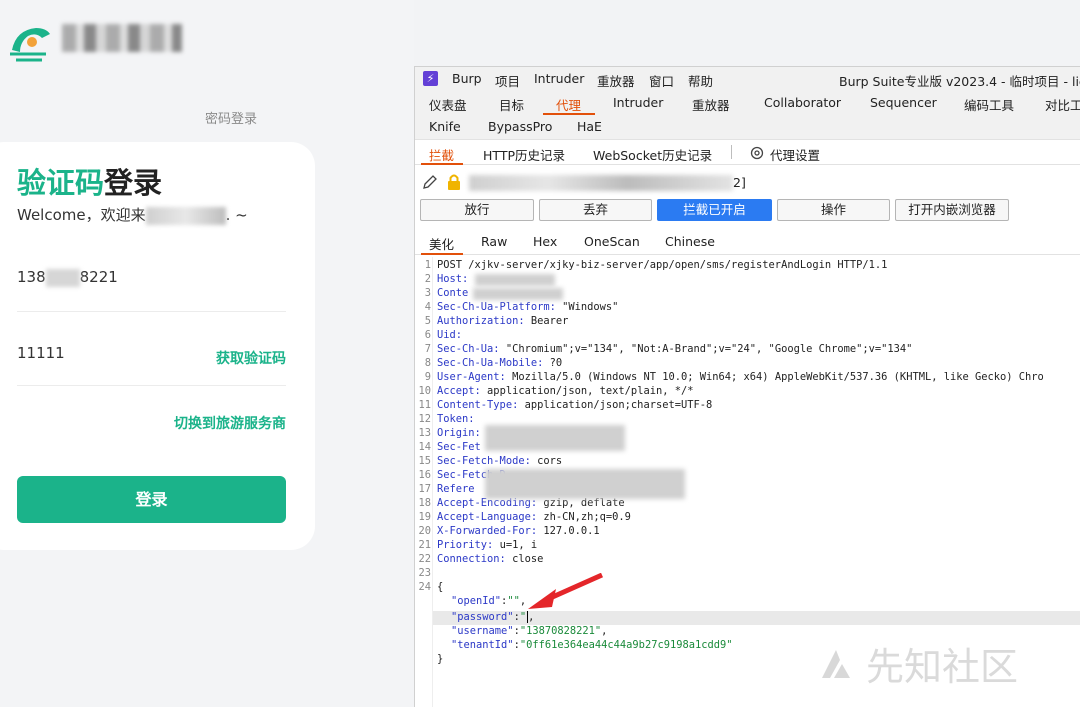 The image size is (1080, 707). Describe the element at coordinates (690, 241) in the screenshot. I see `view-tab-chinese: Chinese` at that location.